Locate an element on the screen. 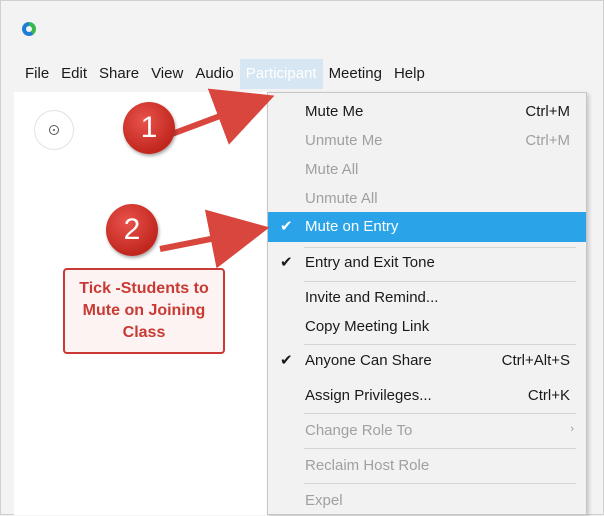 The height and width of the screenshot is (516, 604). step-1-badge: 1 is located at coordinates (149, 128).